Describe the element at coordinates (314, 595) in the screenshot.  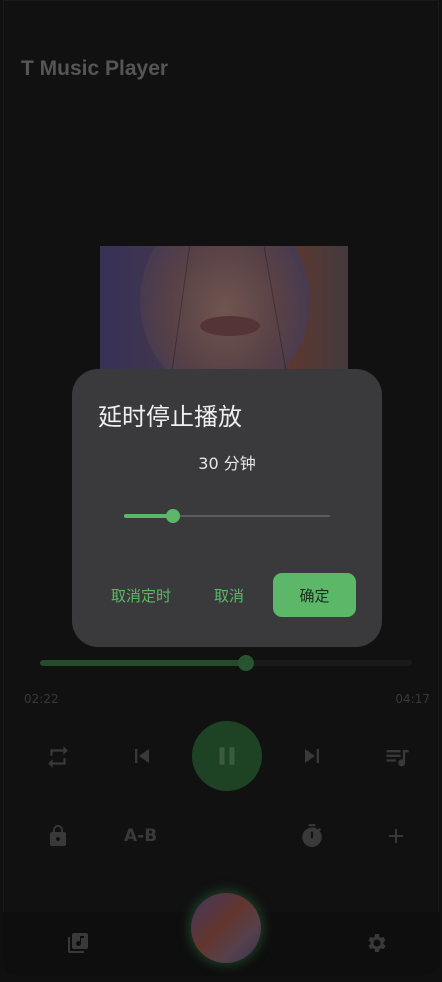
I see `confirm-button: 确定` at that location.